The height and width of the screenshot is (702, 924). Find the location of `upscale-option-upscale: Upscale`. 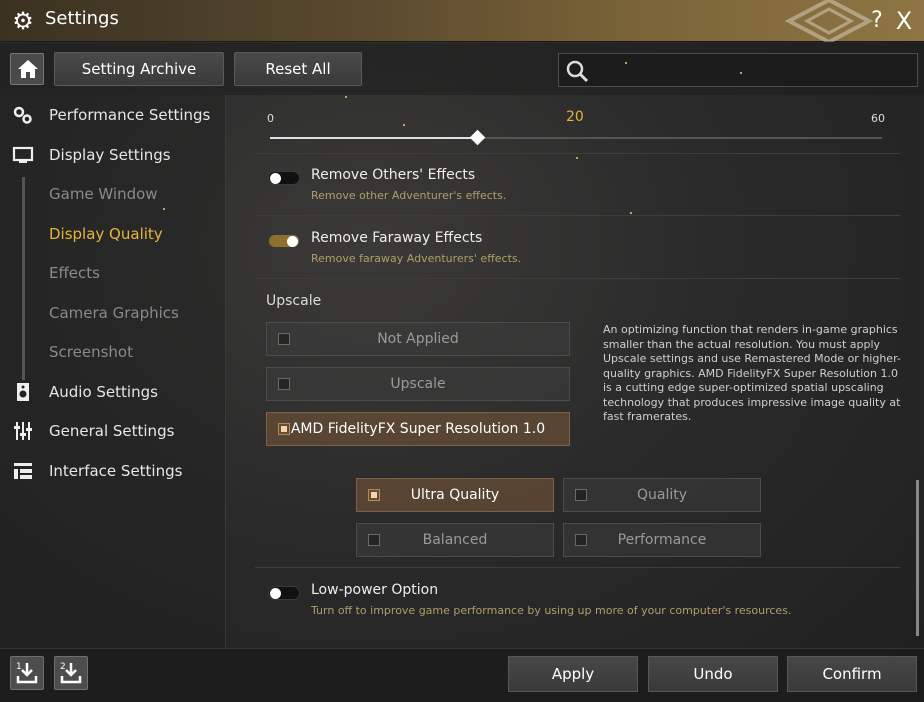

upscale-option-upscale: Upscale is located at coordinates (418, 384).